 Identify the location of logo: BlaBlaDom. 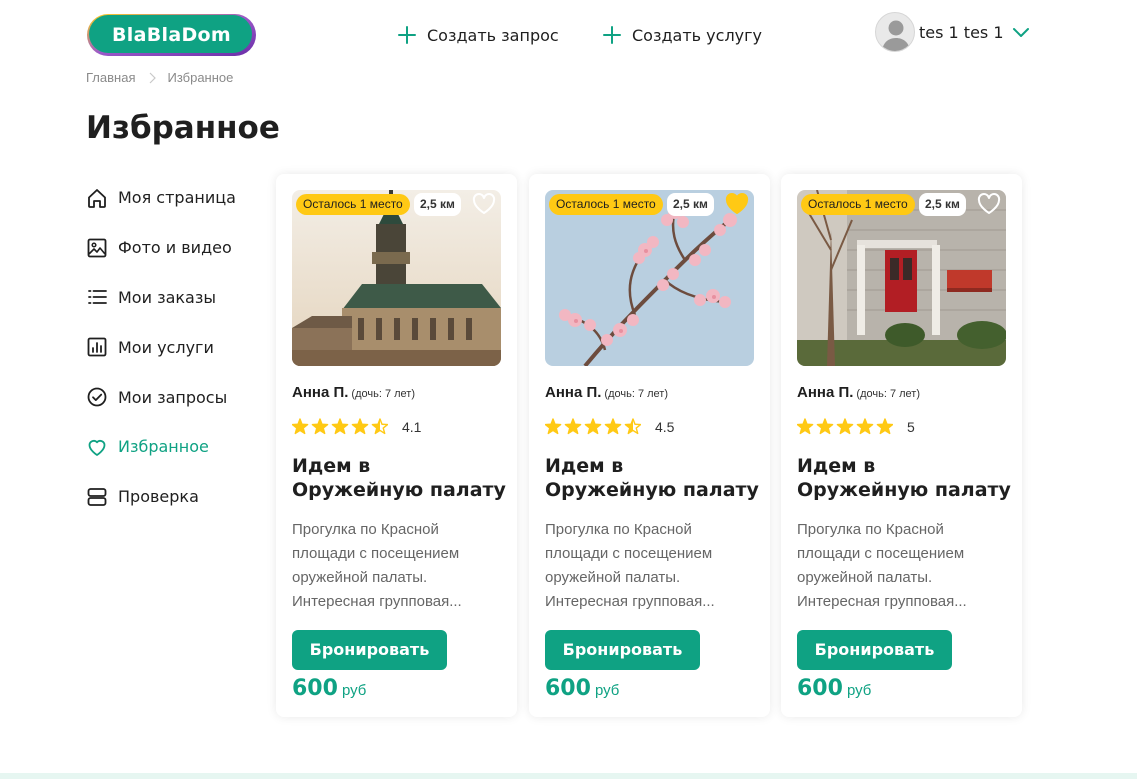
(171, 35).